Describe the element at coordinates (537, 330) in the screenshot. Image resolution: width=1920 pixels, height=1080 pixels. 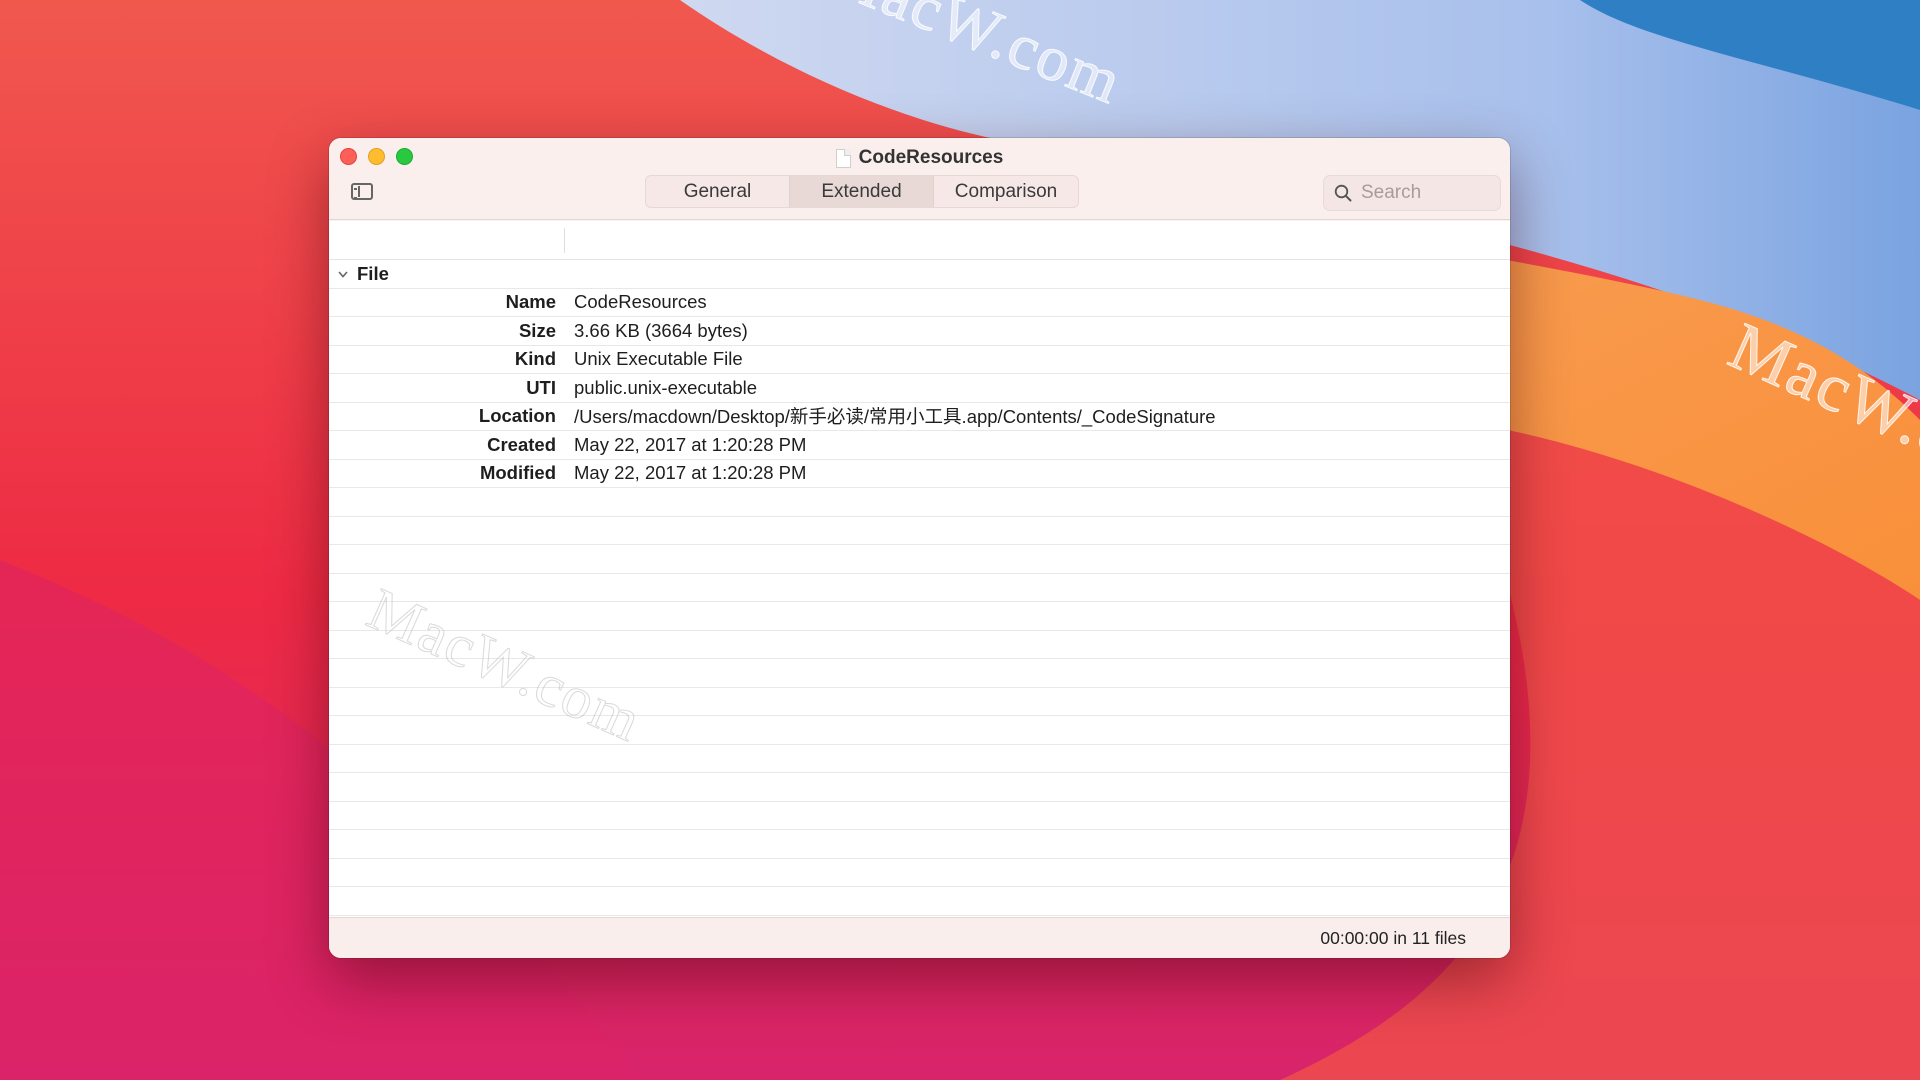
I see `property-key: Size` at that location.